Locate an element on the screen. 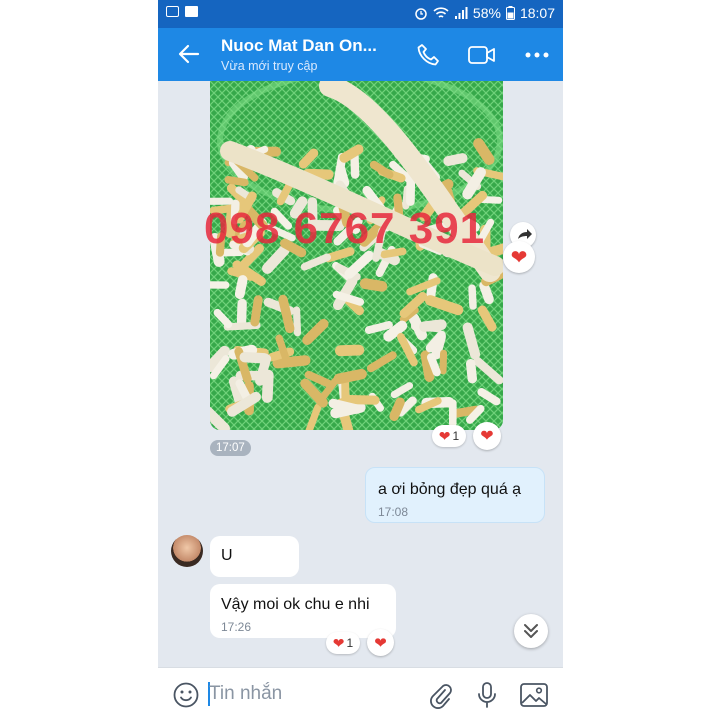 This screenshot has height=720, width=720. photo-timestamp: 17:07 is located at coordinates (230, 448).